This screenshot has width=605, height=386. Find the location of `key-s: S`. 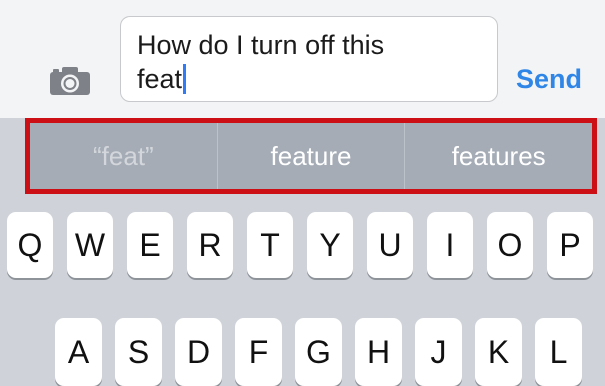

key-s: S is located at coordinates (138, 352).